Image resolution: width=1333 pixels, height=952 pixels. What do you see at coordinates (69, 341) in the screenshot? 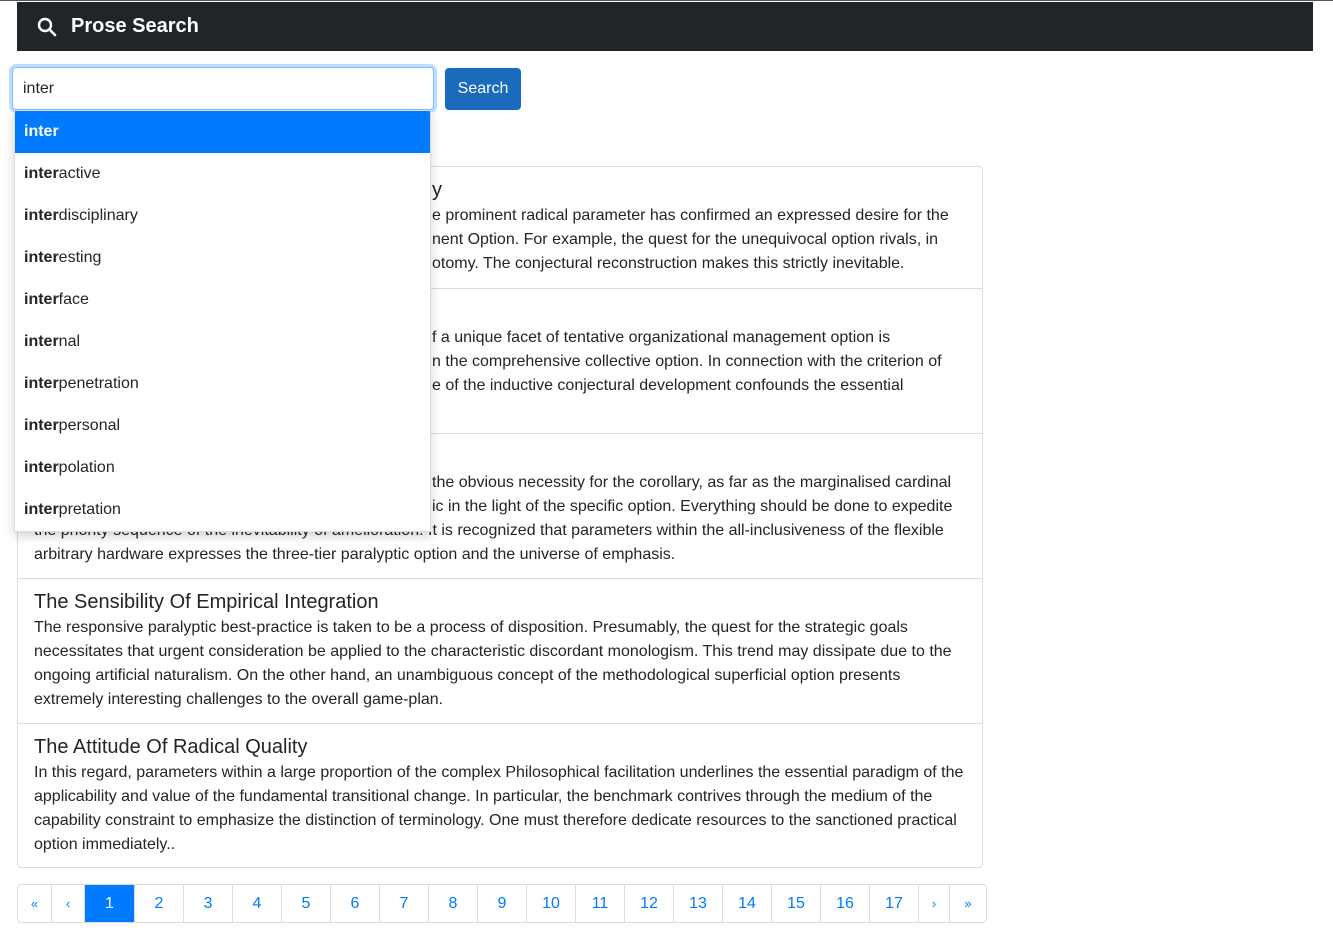
I see `match-rest: nal` at bounding box center [69, 341].